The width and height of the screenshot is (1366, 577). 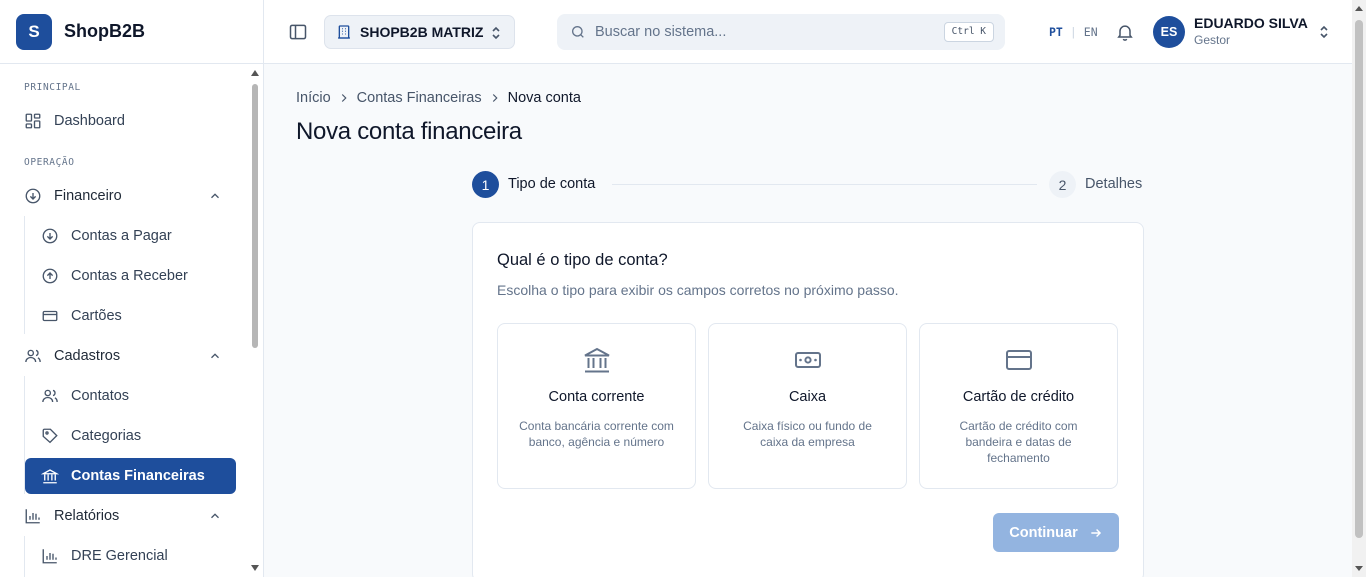 What do you see at coordinates (582, 260) in the screenshot?
I see `card-title: Qual é o tipo de conta?` at bounding box center [582, 260].